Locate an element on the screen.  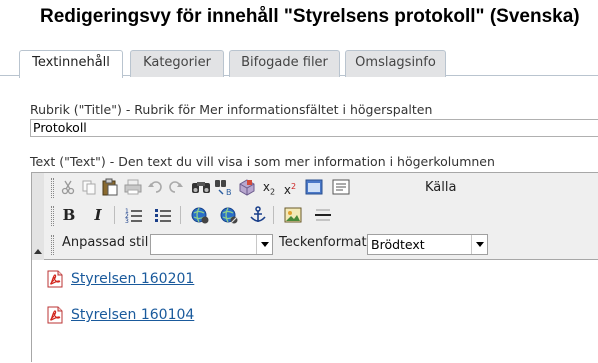
numbered-list-icon: 123 is located at coordinates (134, 215).